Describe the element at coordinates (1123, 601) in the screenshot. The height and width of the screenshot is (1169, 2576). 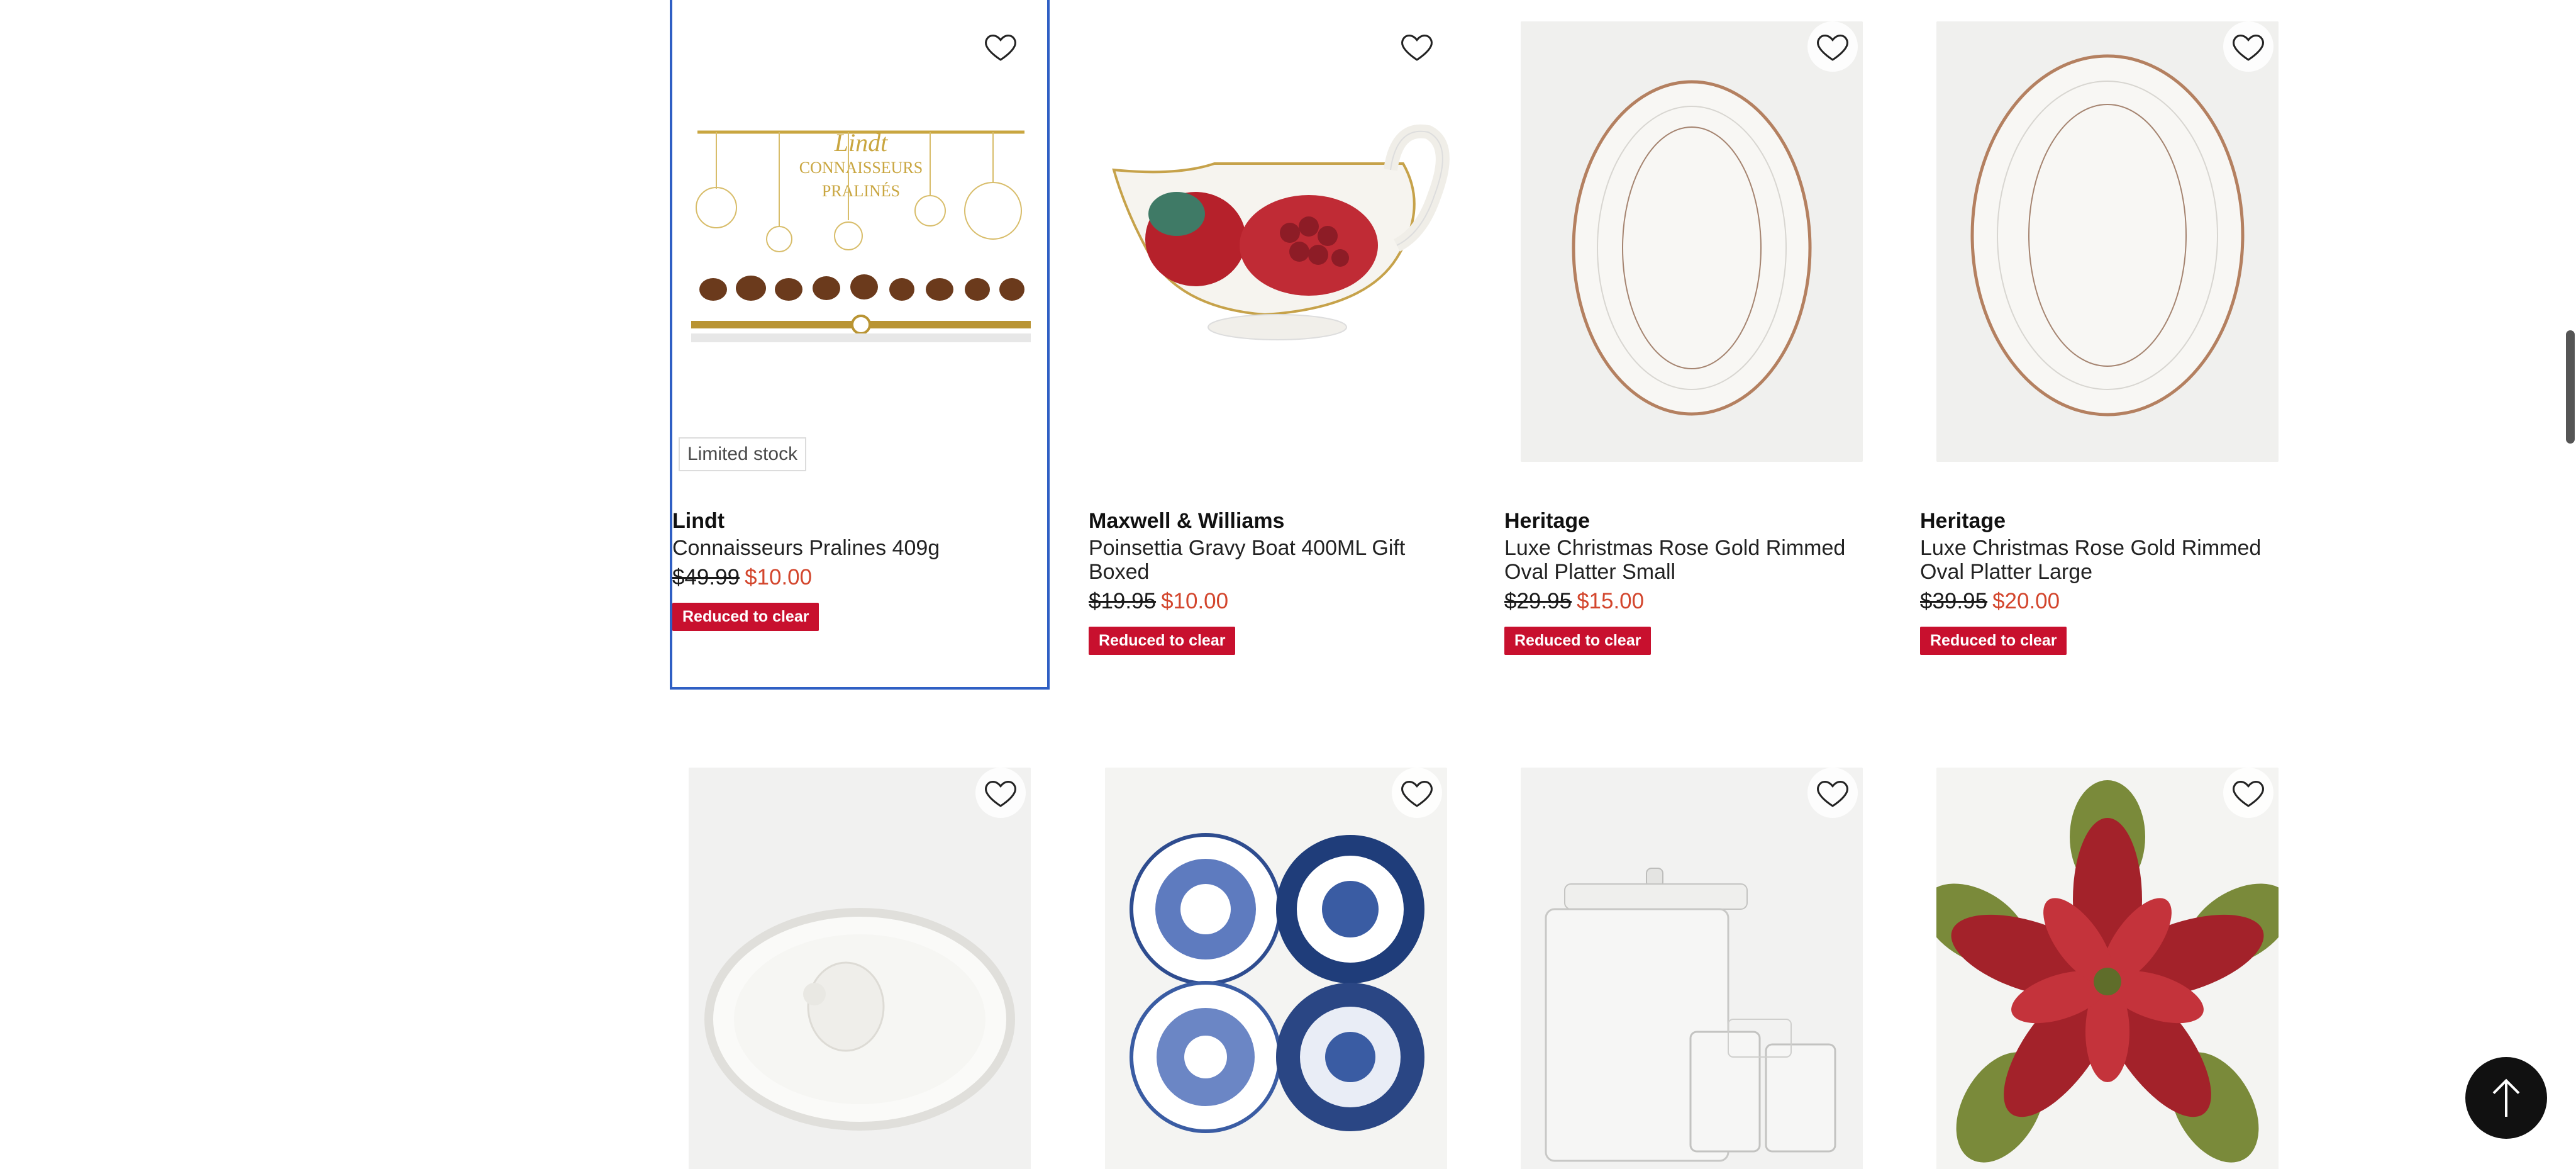
I see `was-price: $19.95` at that location.